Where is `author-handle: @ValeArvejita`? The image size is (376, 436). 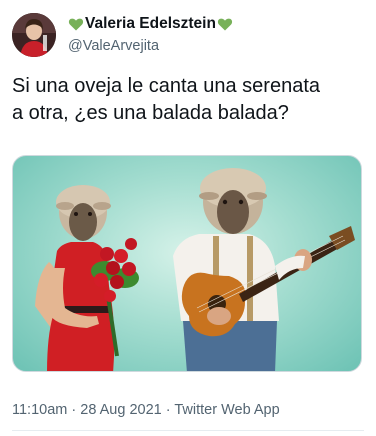 author-handle: @ValeArvejita is located at coordinates (113, 46).